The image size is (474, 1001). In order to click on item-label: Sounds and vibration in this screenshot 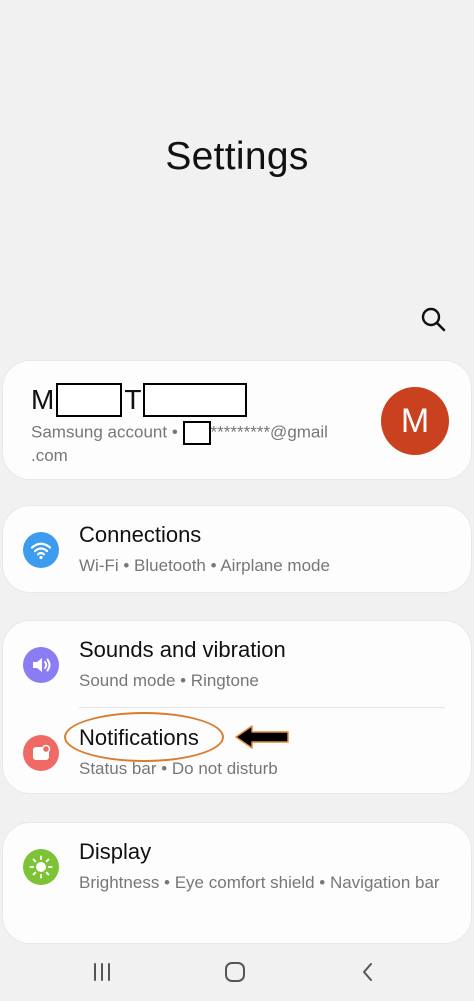, I will do `click(182, 649)`.